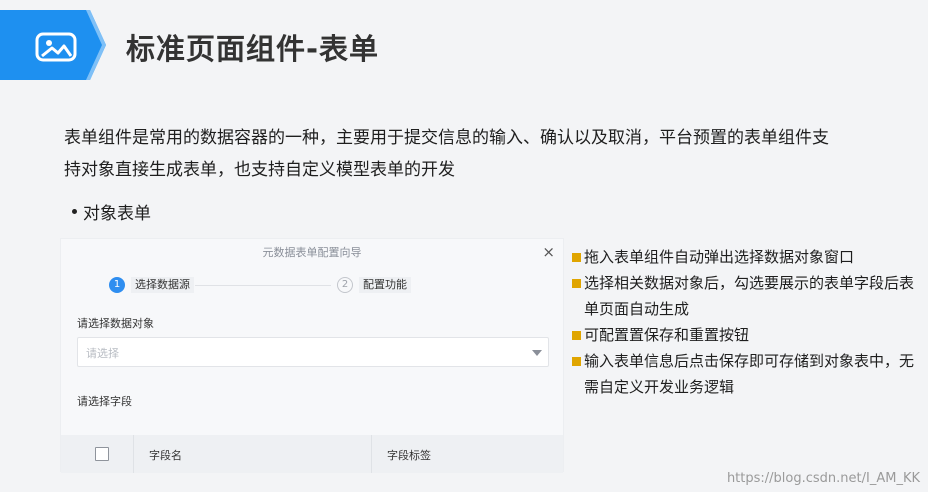 The width and height of the screenshot is (928, 492). I want to click on field-select-label: 请选择字段, so click(104, 401).